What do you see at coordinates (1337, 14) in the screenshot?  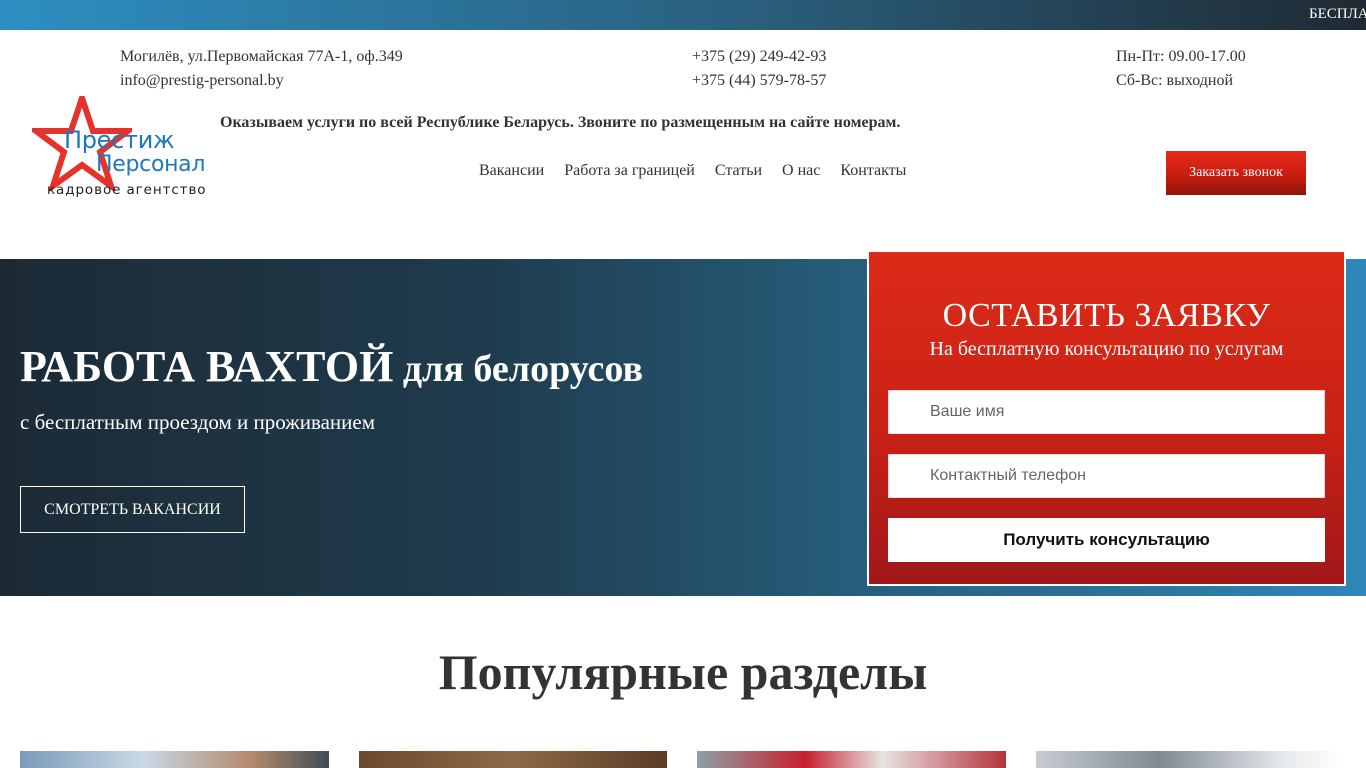 I see `ticker-text: БЕСПЛА` at bounding box center [1337, 14].